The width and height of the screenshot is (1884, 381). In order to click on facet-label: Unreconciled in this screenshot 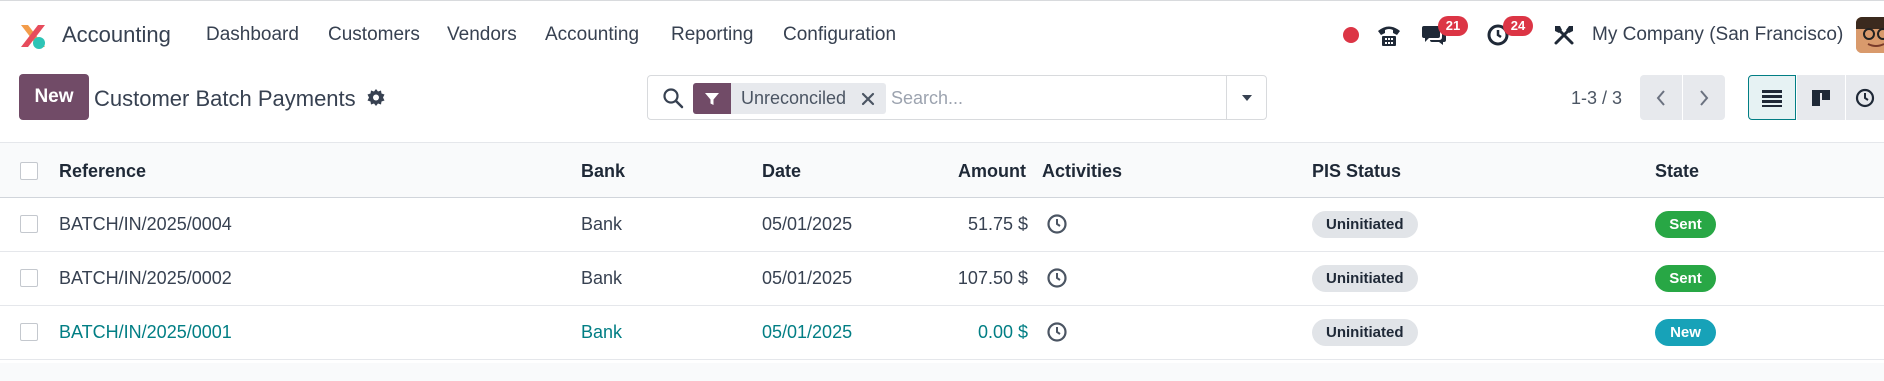, I will do `click(794, 98)`.